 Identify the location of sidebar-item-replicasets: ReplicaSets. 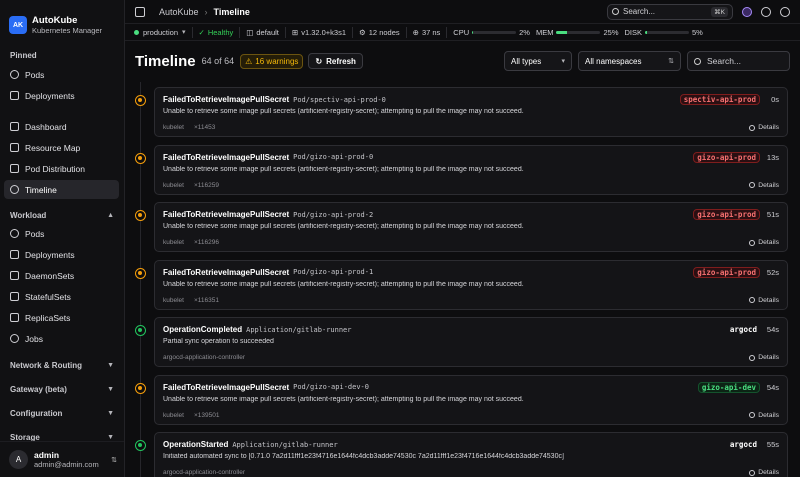
(61, 317).